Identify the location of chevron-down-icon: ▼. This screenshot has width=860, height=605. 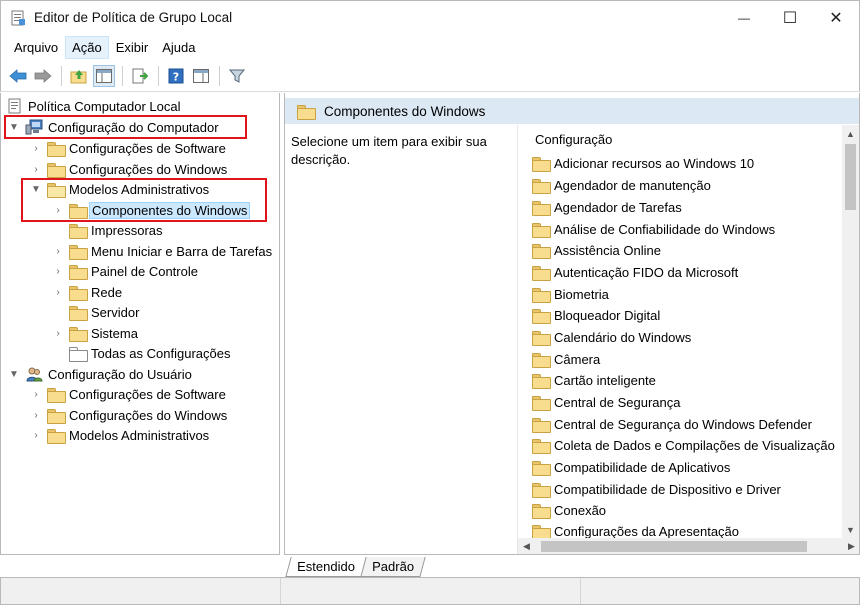
(14, 374).